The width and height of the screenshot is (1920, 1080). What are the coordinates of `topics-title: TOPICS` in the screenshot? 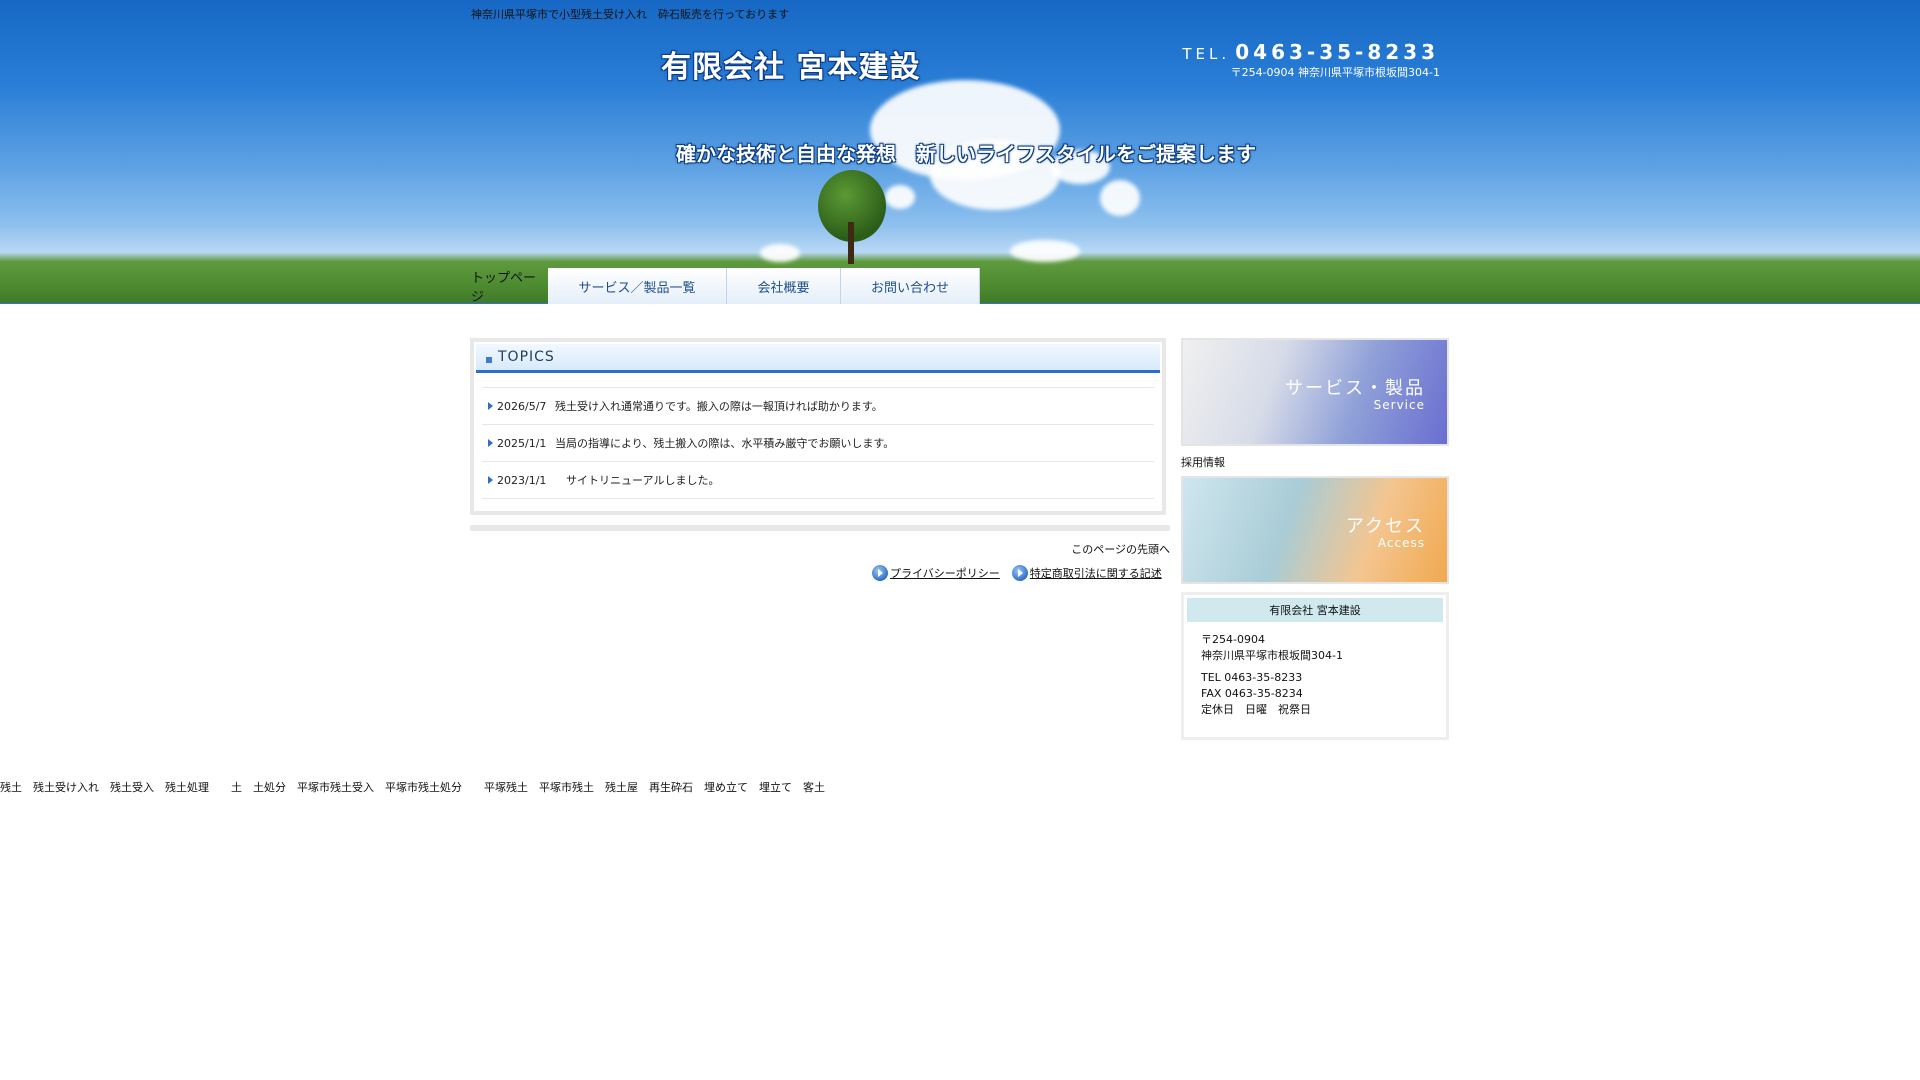 It's located at (526, 357).